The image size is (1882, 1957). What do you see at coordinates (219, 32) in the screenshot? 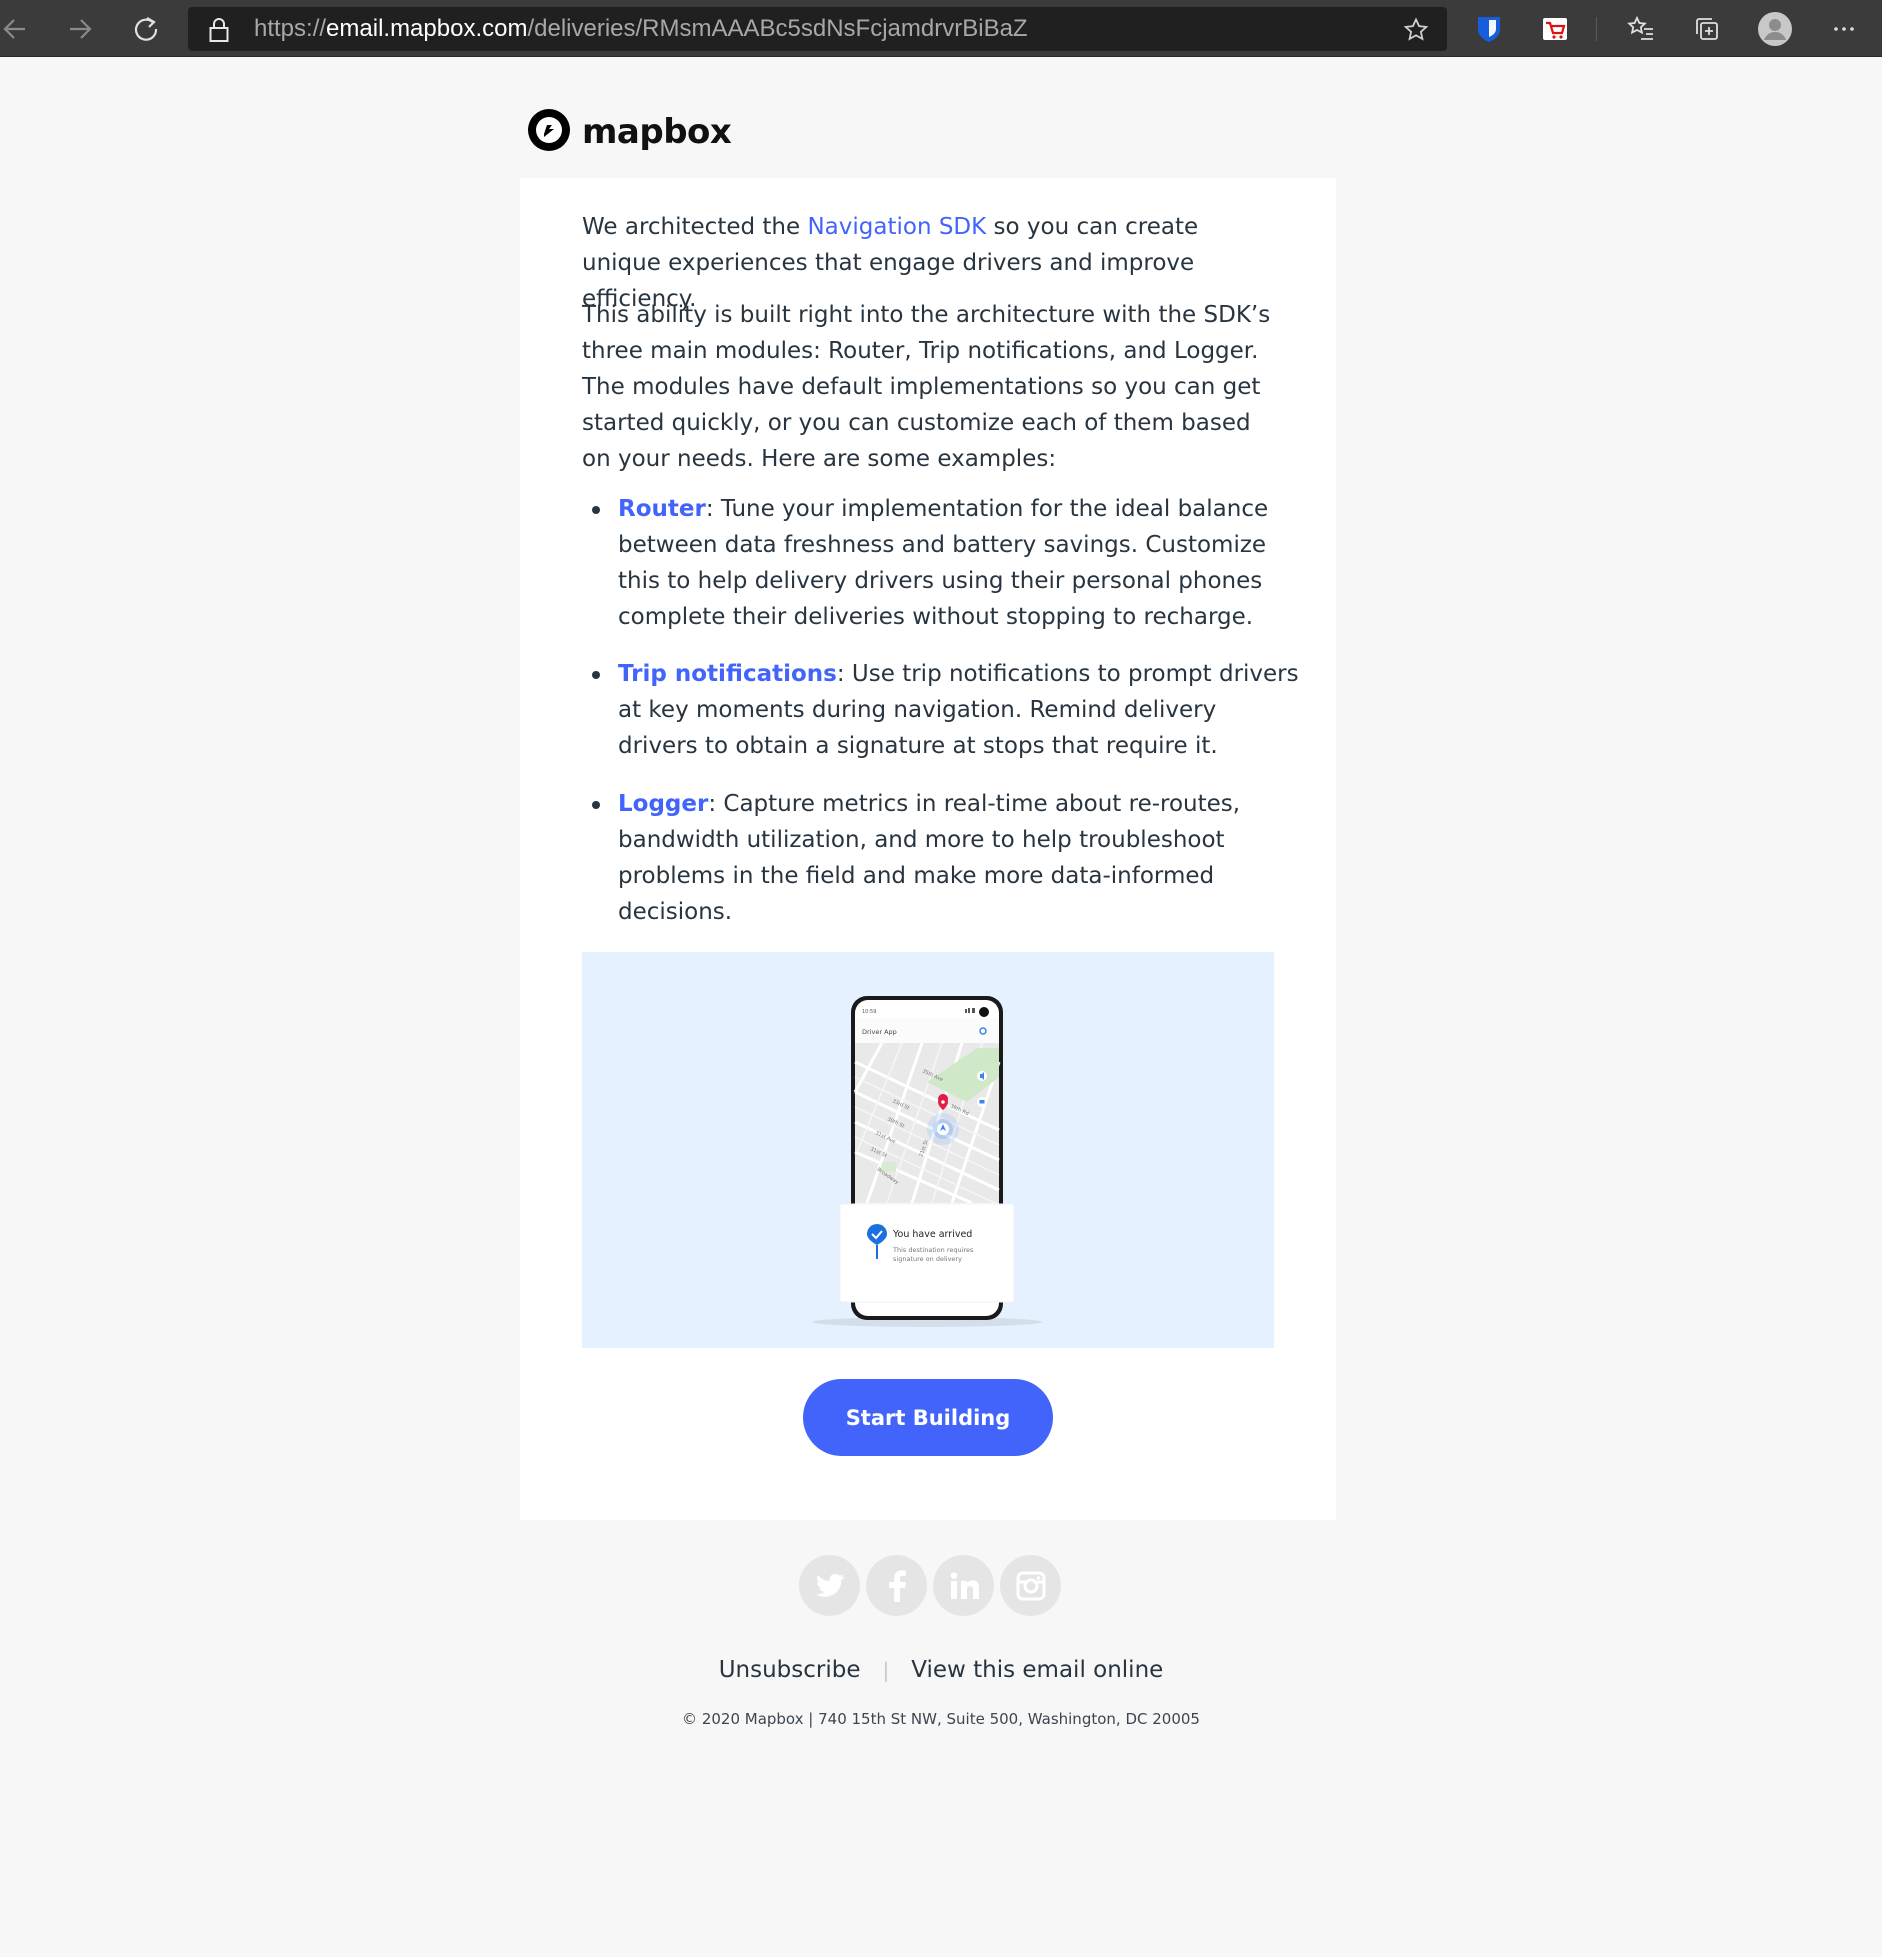
I see `lock-icon` at bounding box center [219, 32].